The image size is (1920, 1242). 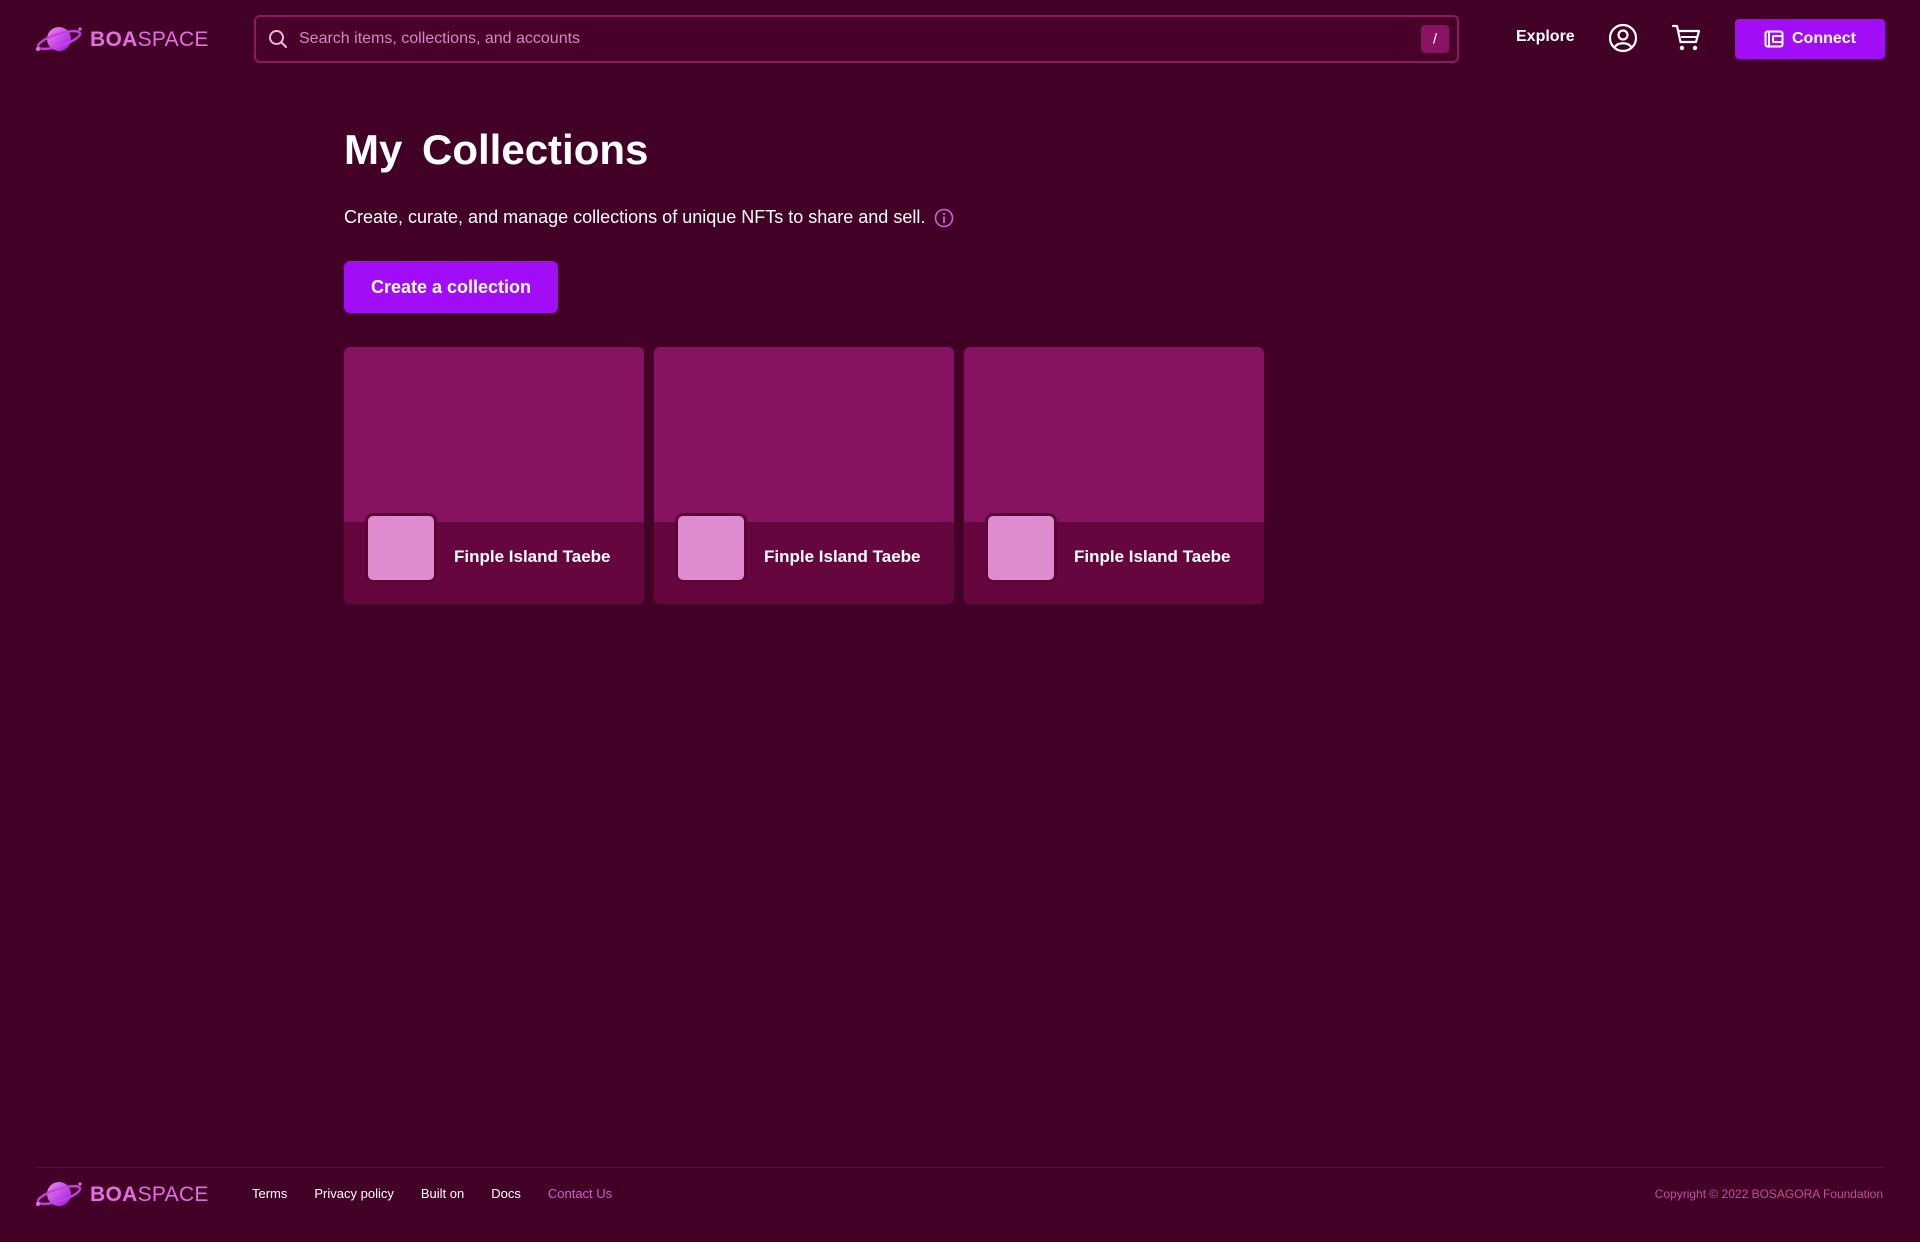 I want to click on brand-logo: BOASPACE, so click(x=121, y=39).